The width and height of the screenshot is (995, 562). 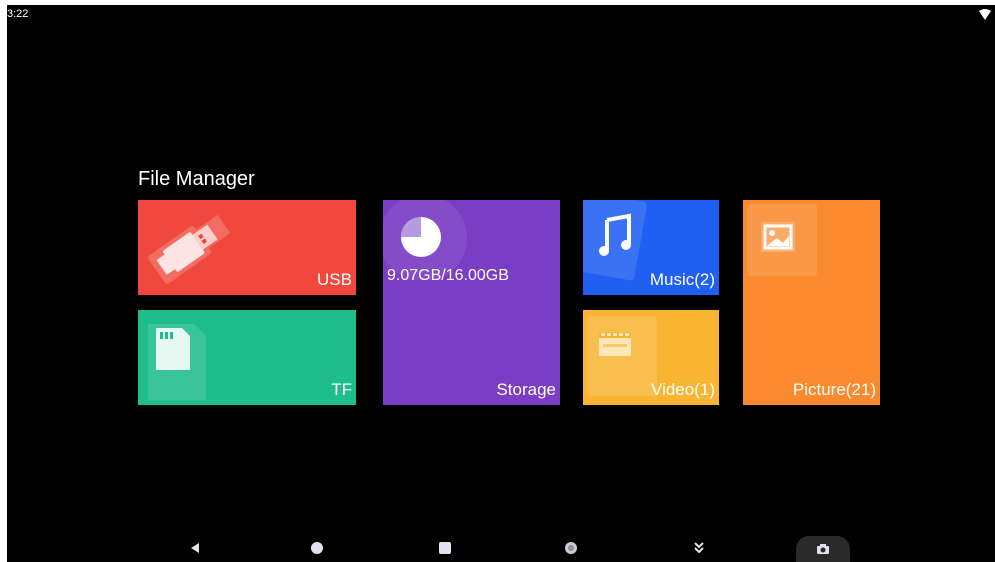 I want to click on usb-drive-icon, so click(x=189, y=249).